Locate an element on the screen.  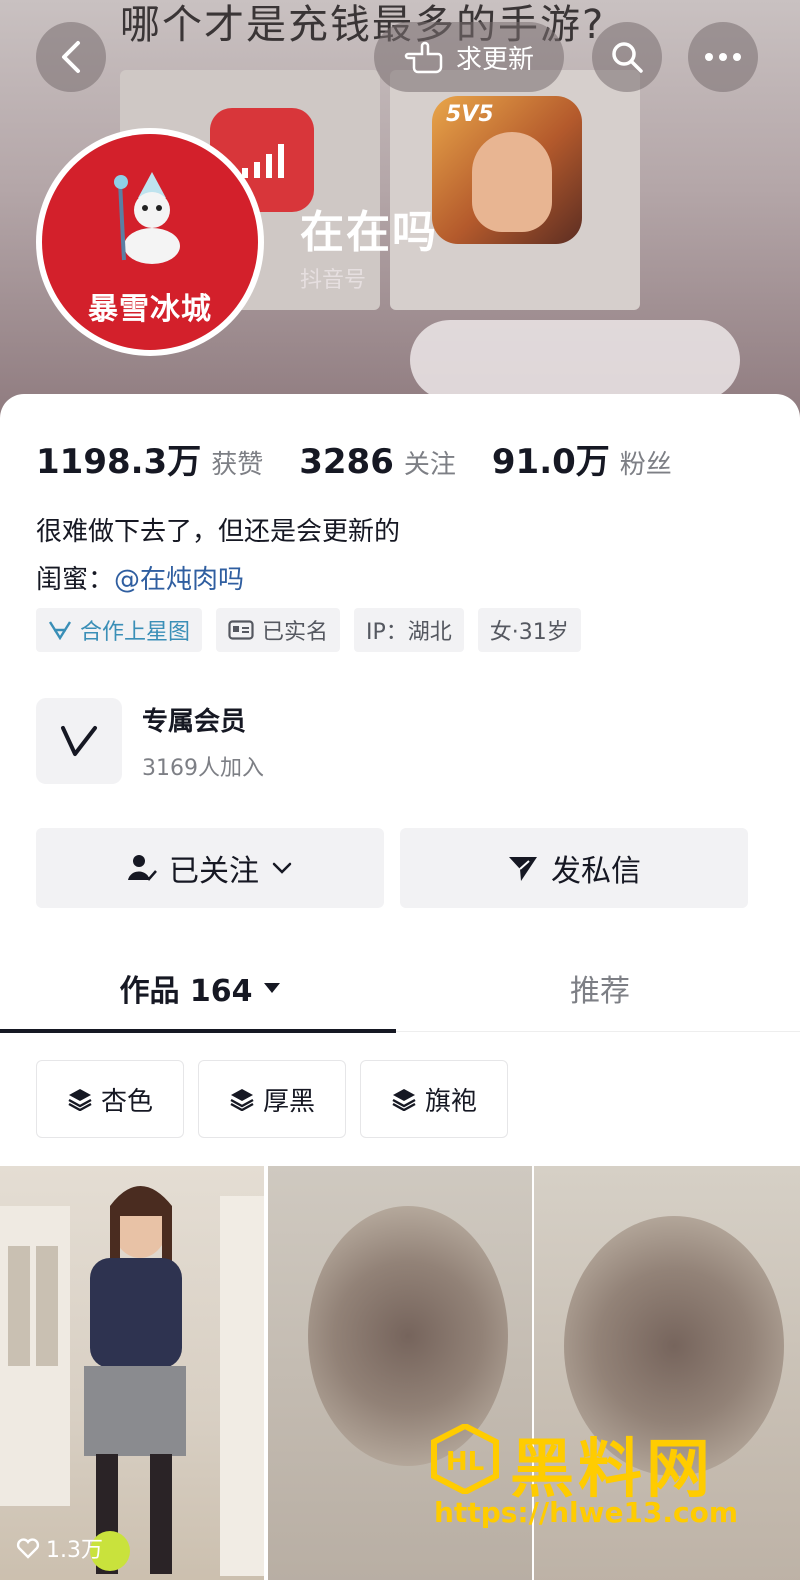
likes-label: 获赞 is located at coordinates (237, 465).